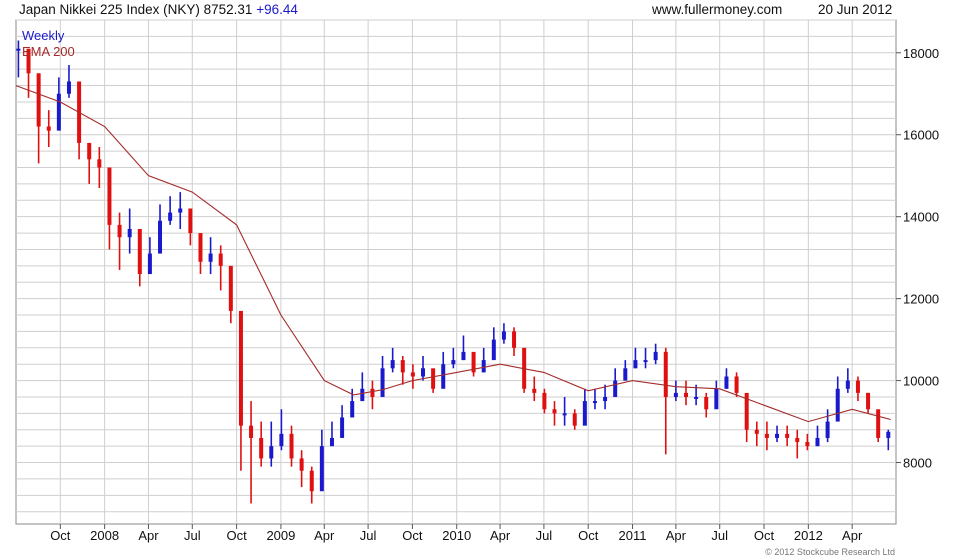 Image resolution: width=980 pixels, height=560 pixels. Describe the element at coordinates (921, 217) in the screenshot. I see `y-tick-label: 14000` at that location.